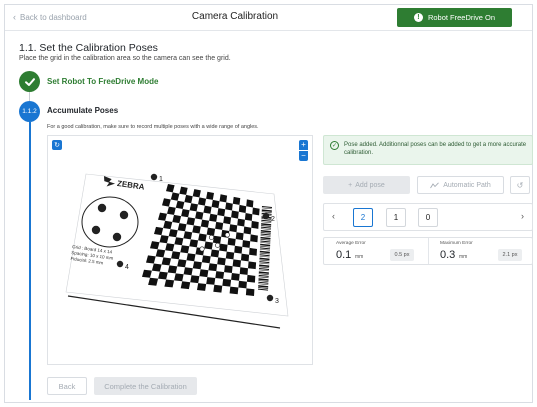 The height and width of the screenshot is (407, 537). I want to click on pose-page-button: 0, so click(428, 217).